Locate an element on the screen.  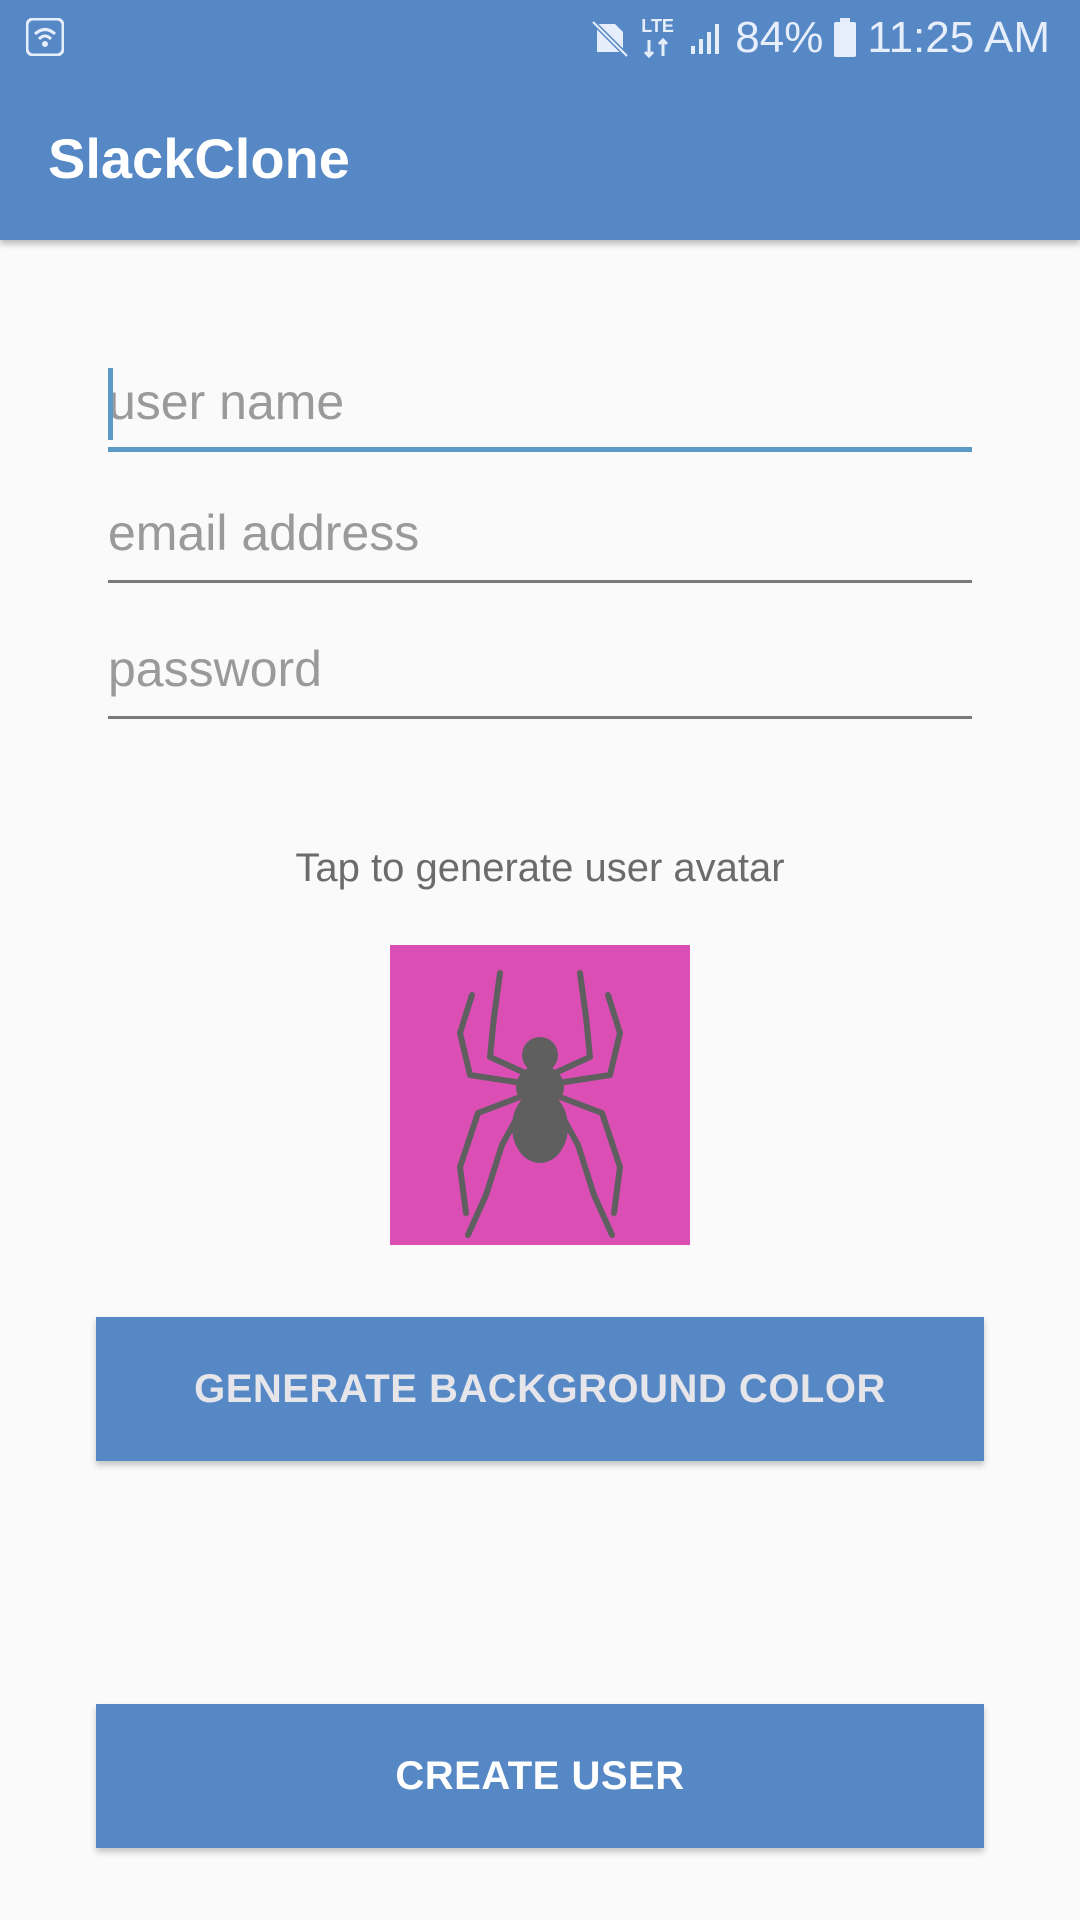
signal-icon is located at coordinates (707, 38).